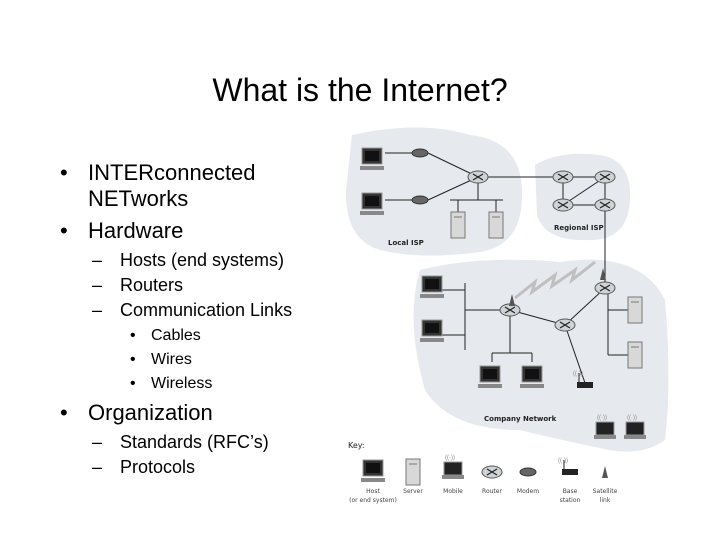 The width and height of the screenshot is (720, 540). Describe the element at coordinates (373, 500) in the screenshot. I see `key-label-line2: (or end system)` at that location.